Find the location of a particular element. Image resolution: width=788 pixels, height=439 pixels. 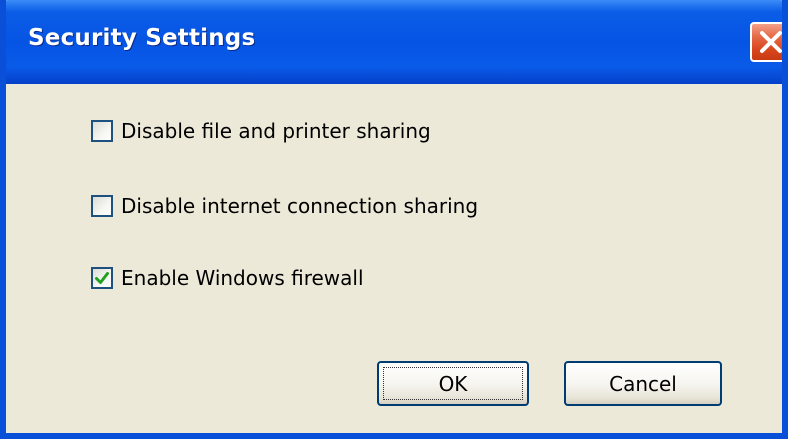

option-disable-internet-connection-sharing: Disable internet connection sharing is located at coordinates (284, 206).